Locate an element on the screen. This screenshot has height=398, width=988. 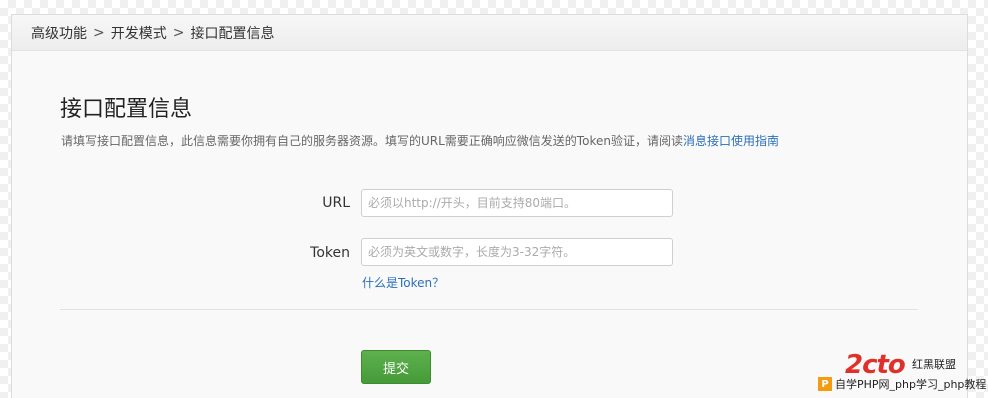
breadcrumb-current: 接口配置信息 is located at coordinates (232, 33).